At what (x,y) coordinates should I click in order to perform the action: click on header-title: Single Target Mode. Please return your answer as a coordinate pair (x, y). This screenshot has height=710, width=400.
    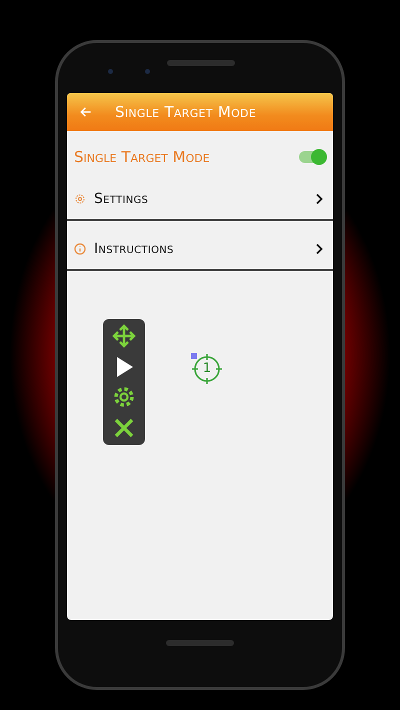
    Looking at the image, I should click on (185, 112).